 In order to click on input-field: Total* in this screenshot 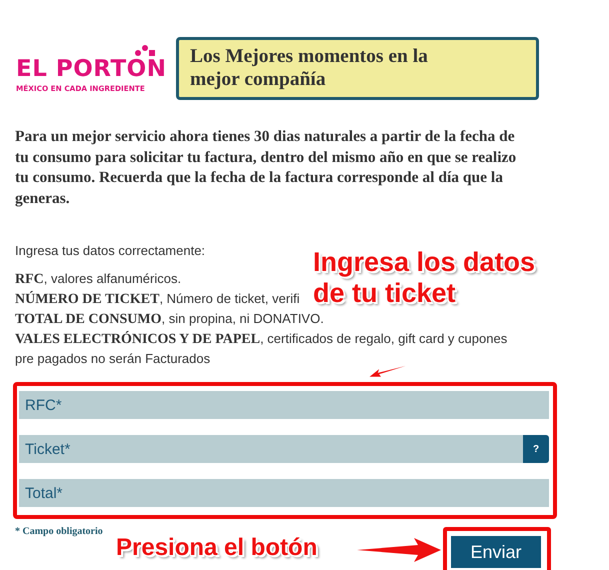, I will do `click(284, 493)`.